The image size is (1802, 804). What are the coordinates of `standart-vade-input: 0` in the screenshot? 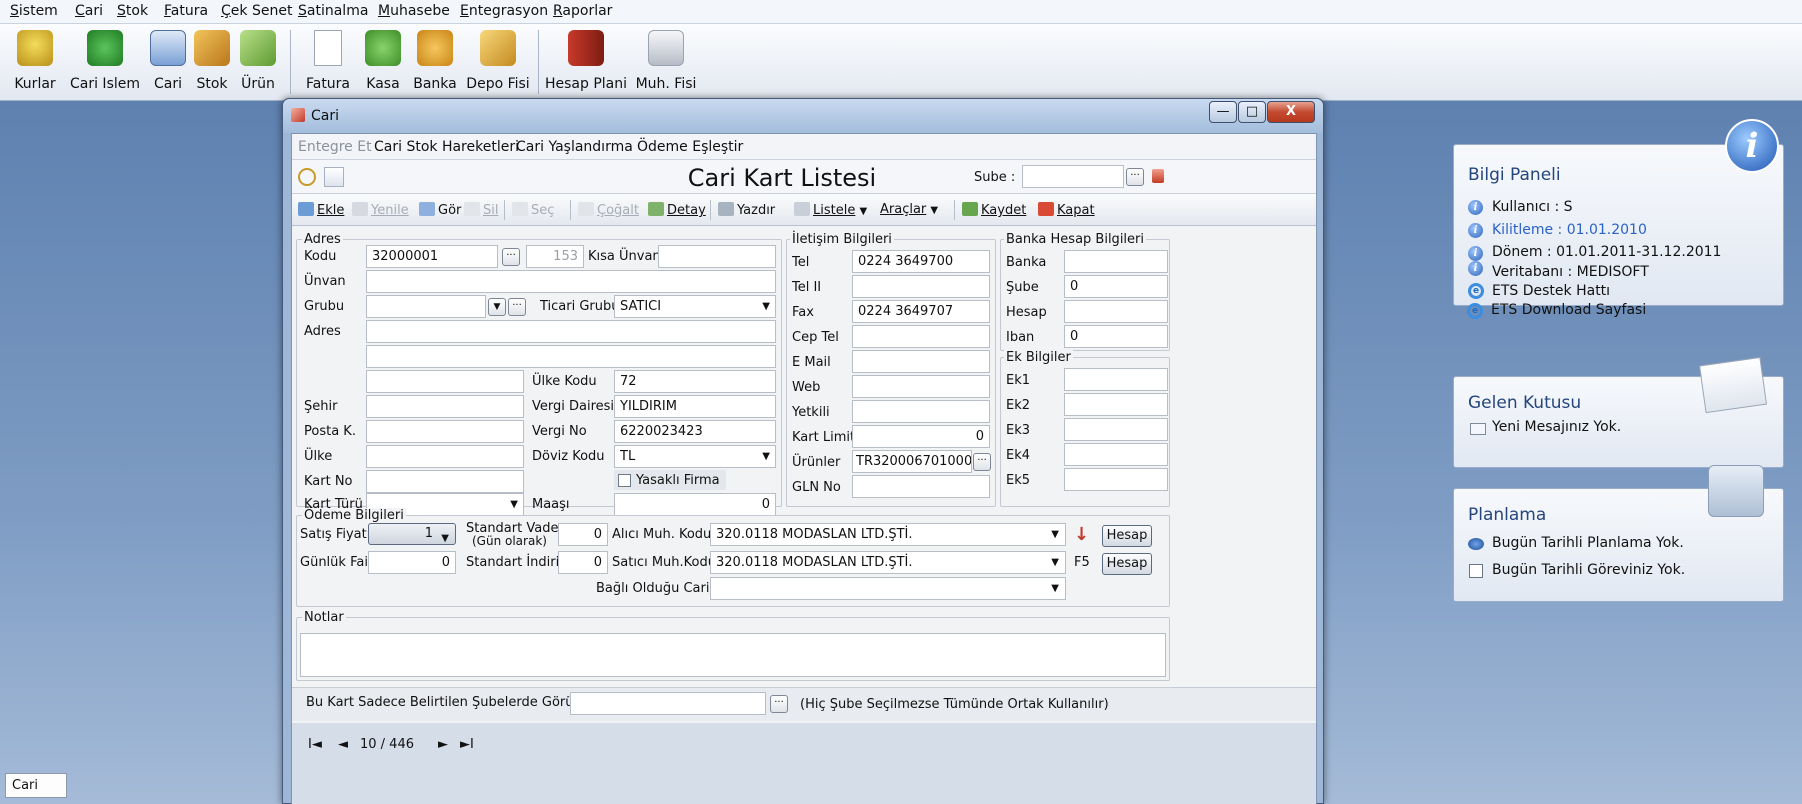 It's located at (583, 534).